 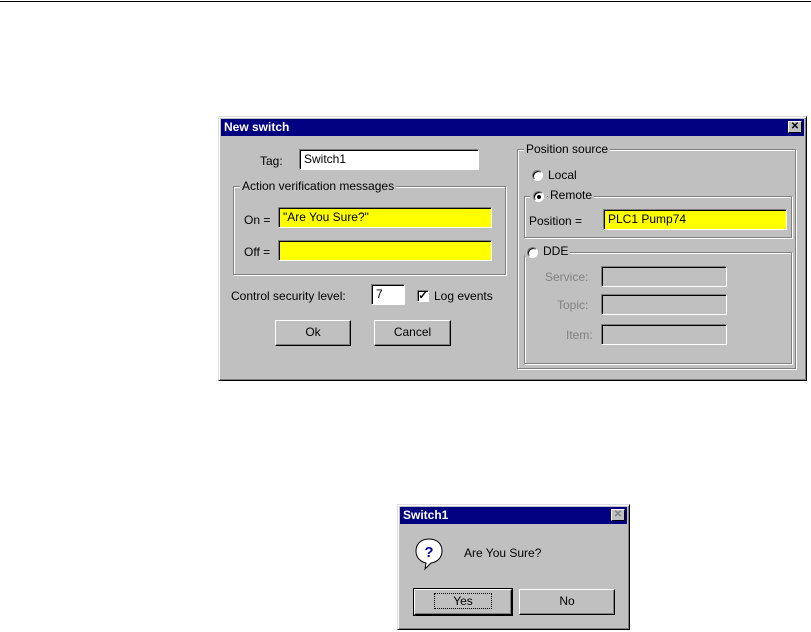 I want to click on tag-label: Tag:, so click(x=271, y=161).